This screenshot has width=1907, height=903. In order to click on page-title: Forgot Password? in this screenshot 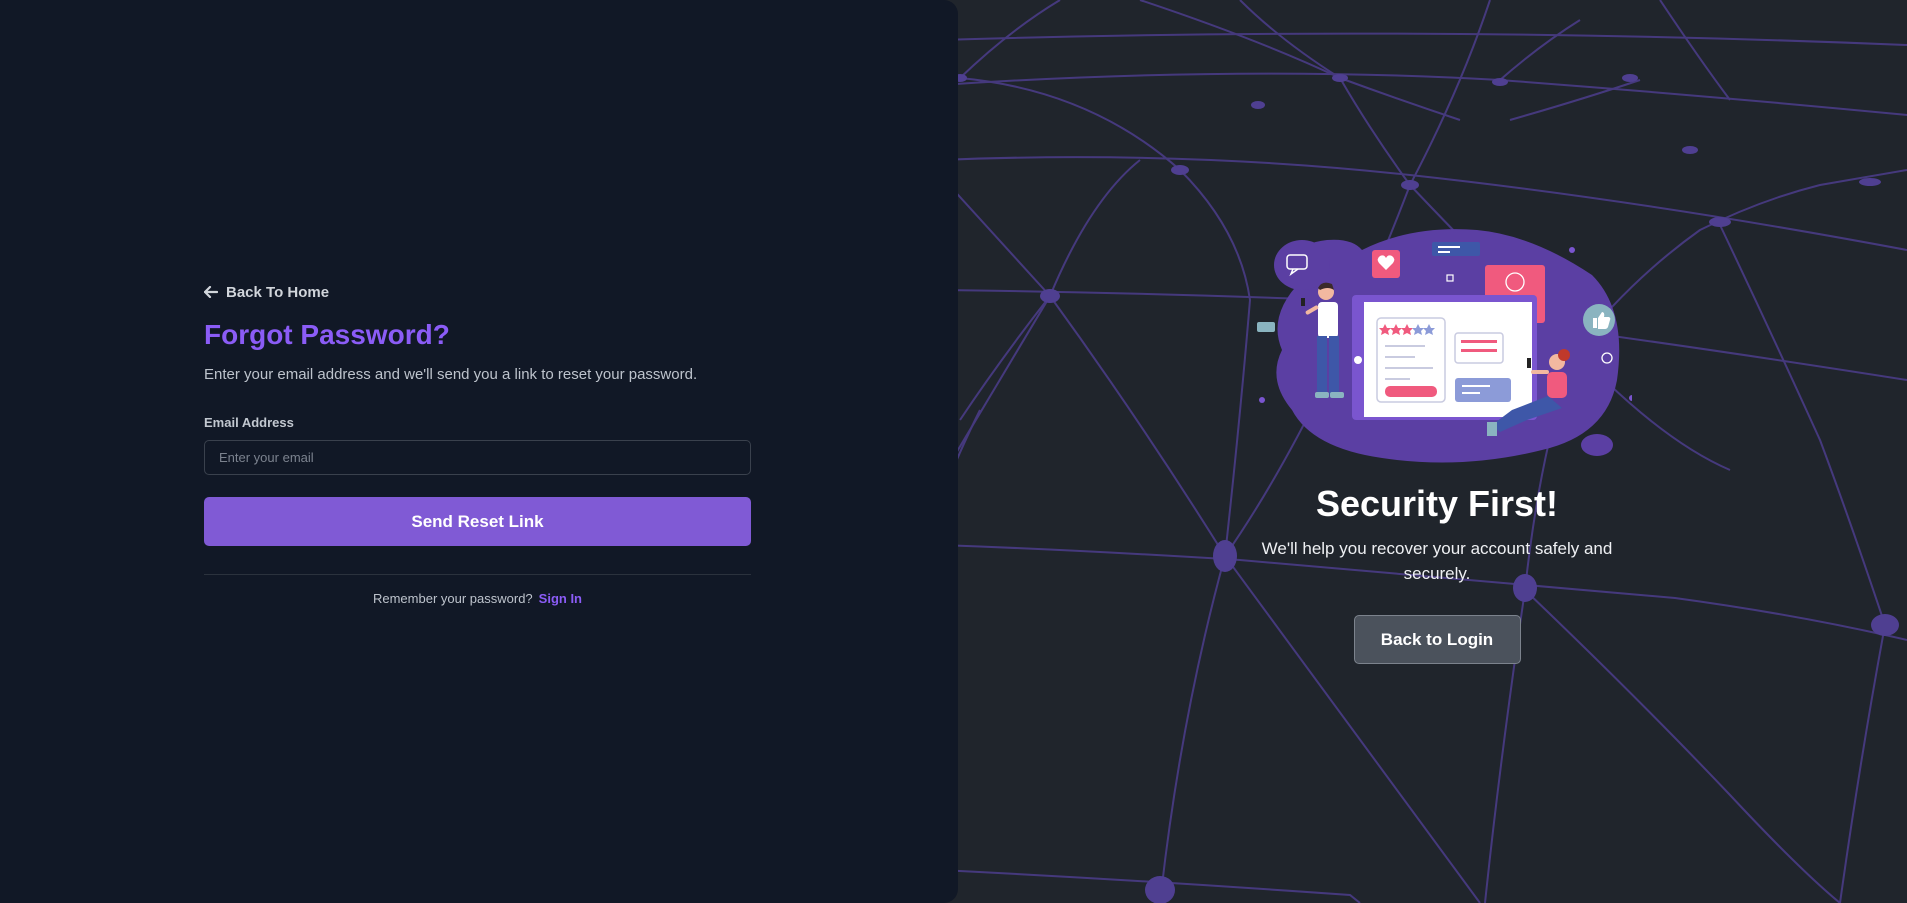, I will do `click(327, 334)`.